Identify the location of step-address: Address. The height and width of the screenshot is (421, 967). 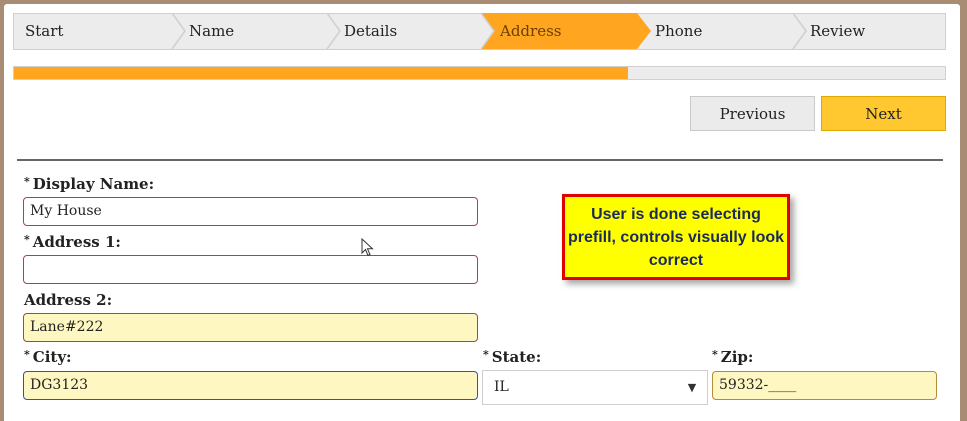
(570, 31).